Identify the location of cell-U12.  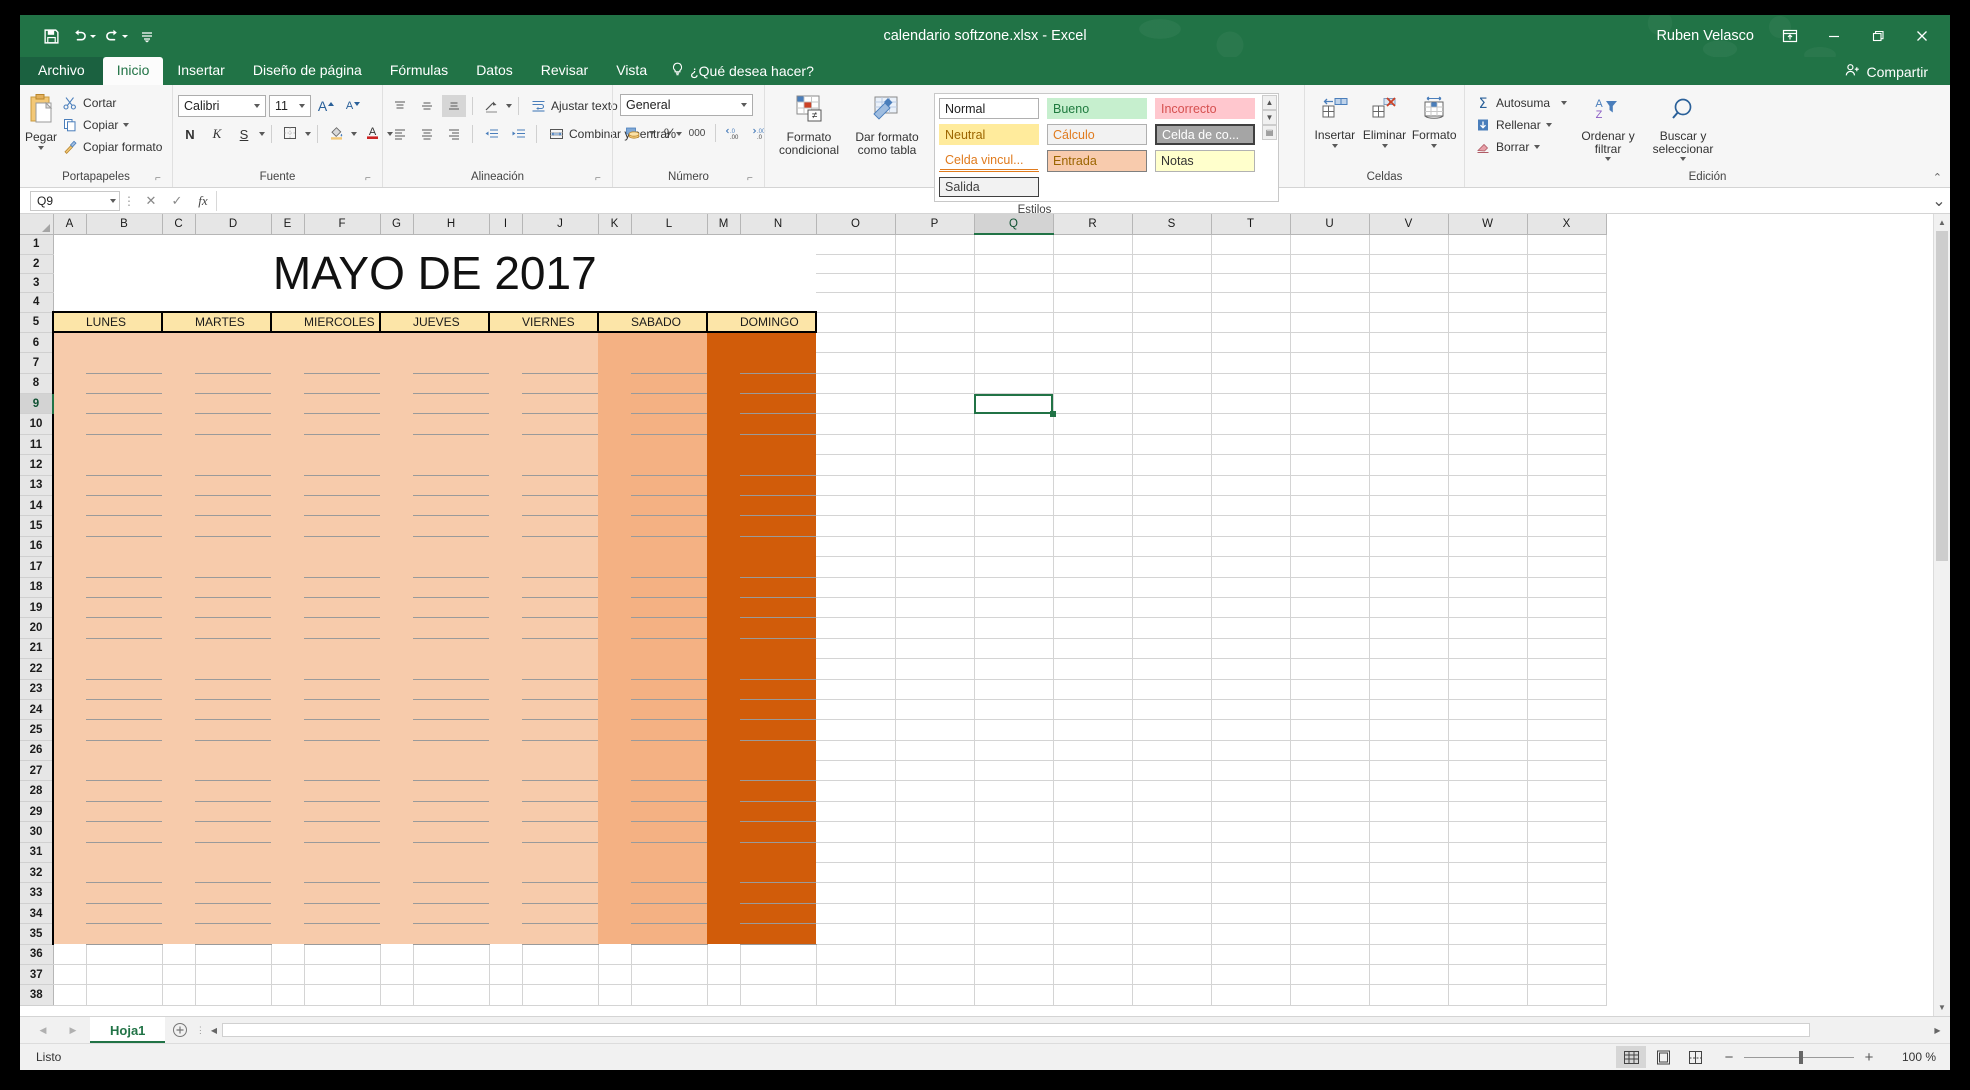
(1330, 465).